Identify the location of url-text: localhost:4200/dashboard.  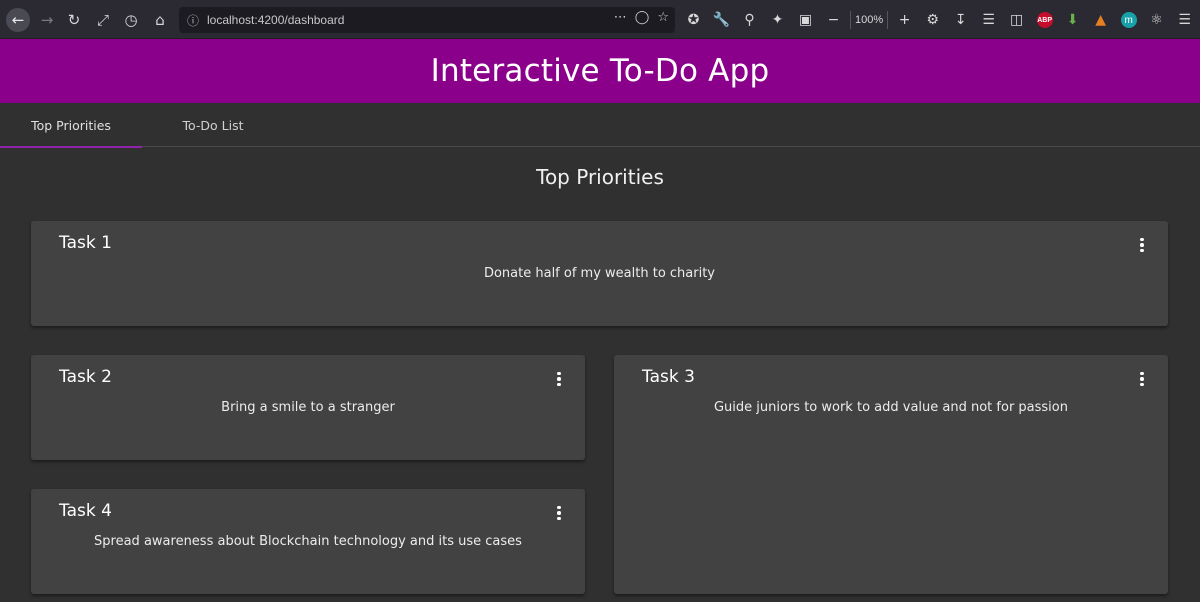
(275, 20).